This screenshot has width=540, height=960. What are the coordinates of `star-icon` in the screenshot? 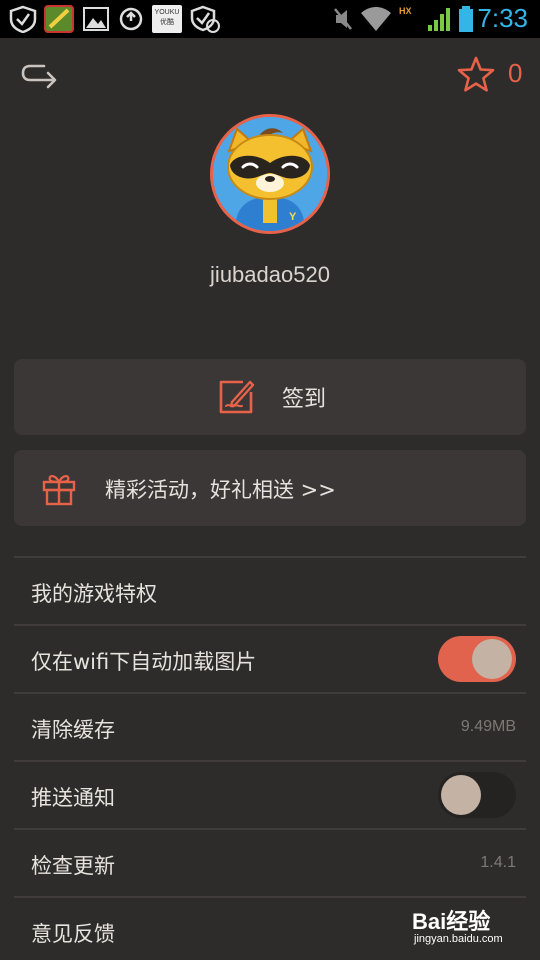 It's located at (476, 75).